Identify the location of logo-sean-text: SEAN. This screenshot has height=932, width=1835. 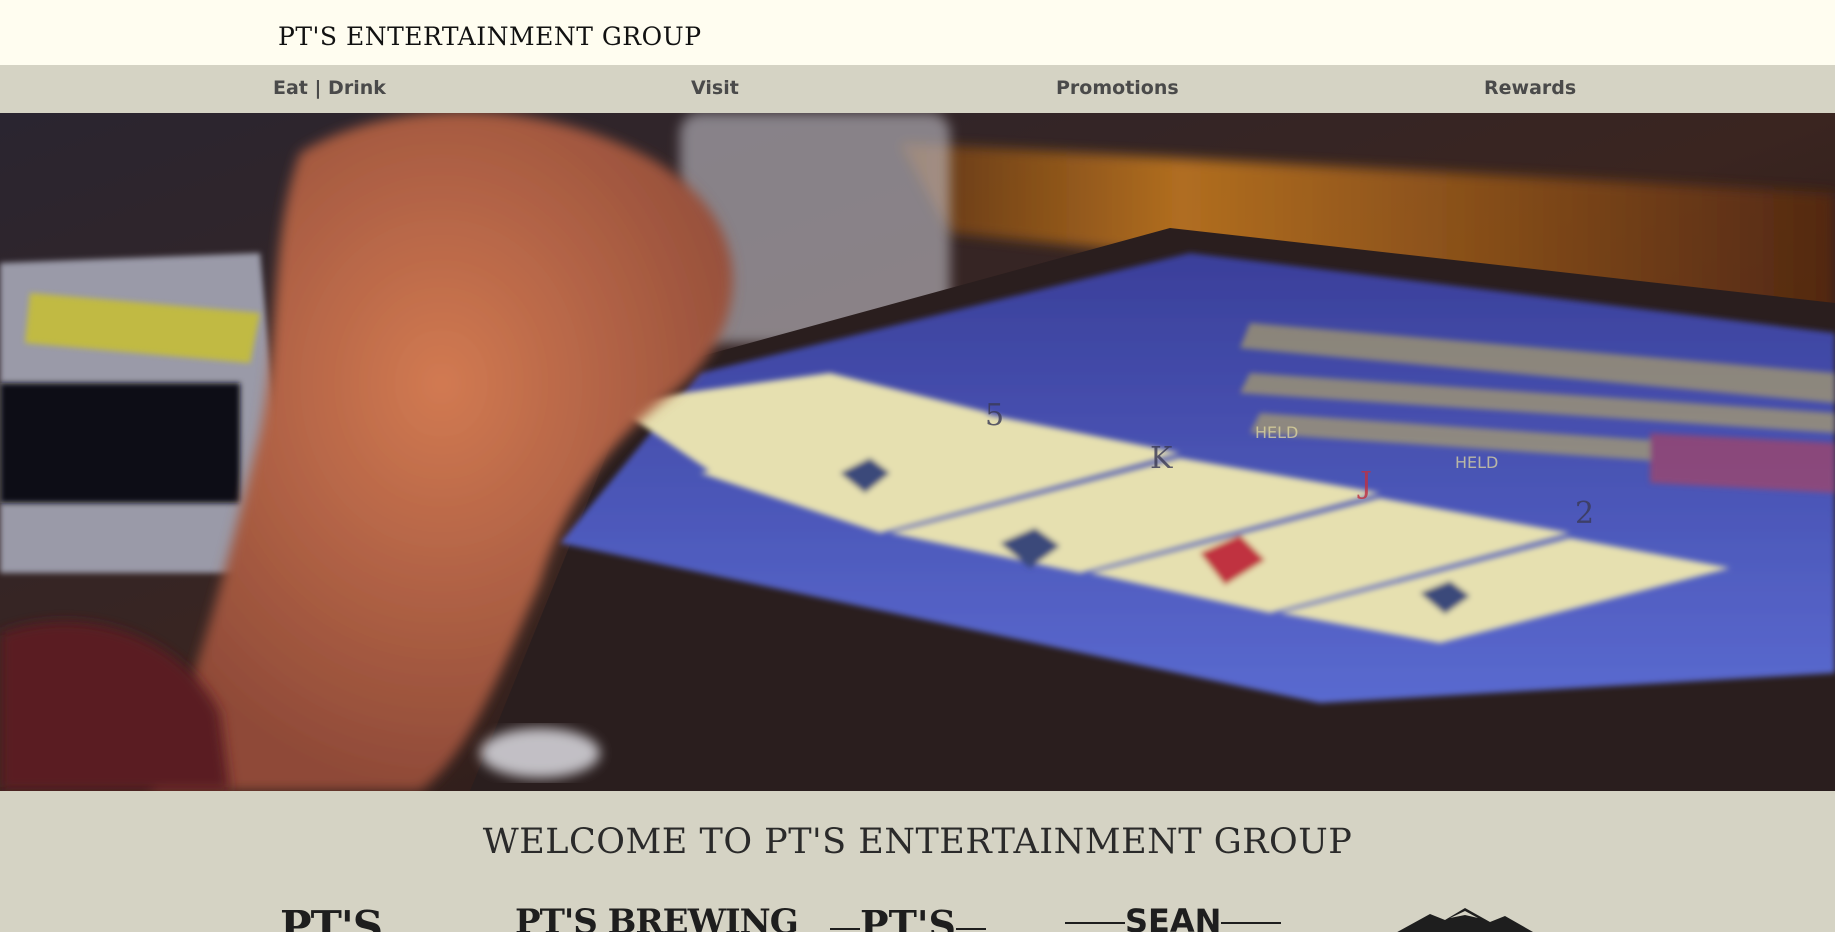
(1173, 917).